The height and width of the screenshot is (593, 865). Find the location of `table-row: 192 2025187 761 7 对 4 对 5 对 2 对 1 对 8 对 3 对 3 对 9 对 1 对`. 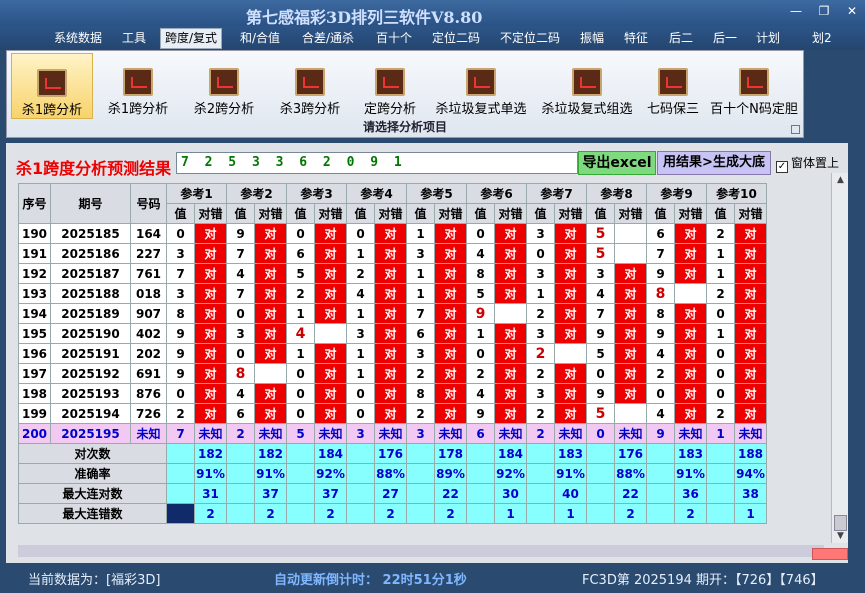

table-row: 192 2025187 761 7 对 4 对 5 对 2 对 1 对 8 对 3 对 3 对 9 对 1 对 is located at coordinates (392, 273).